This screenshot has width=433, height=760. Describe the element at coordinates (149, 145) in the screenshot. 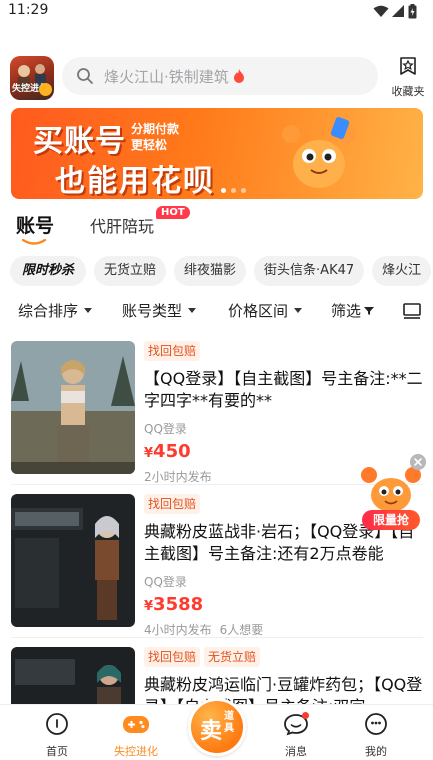

I see `banner-subtitle-2: 更轻松` at that location.